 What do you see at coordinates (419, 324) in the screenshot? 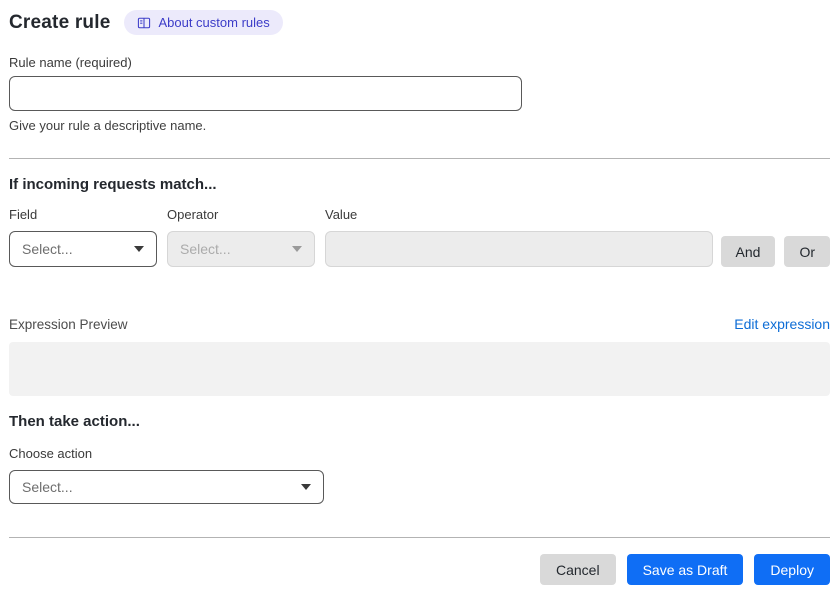
I see `expression-preview-header: Expression Preview Edit expression` at bounding box center [419, 324].